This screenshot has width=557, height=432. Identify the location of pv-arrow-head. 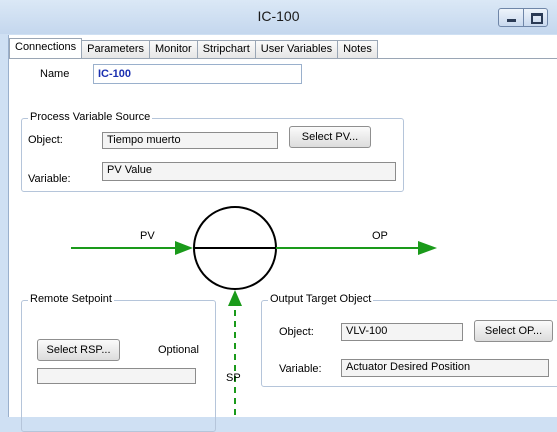
(184, 248).